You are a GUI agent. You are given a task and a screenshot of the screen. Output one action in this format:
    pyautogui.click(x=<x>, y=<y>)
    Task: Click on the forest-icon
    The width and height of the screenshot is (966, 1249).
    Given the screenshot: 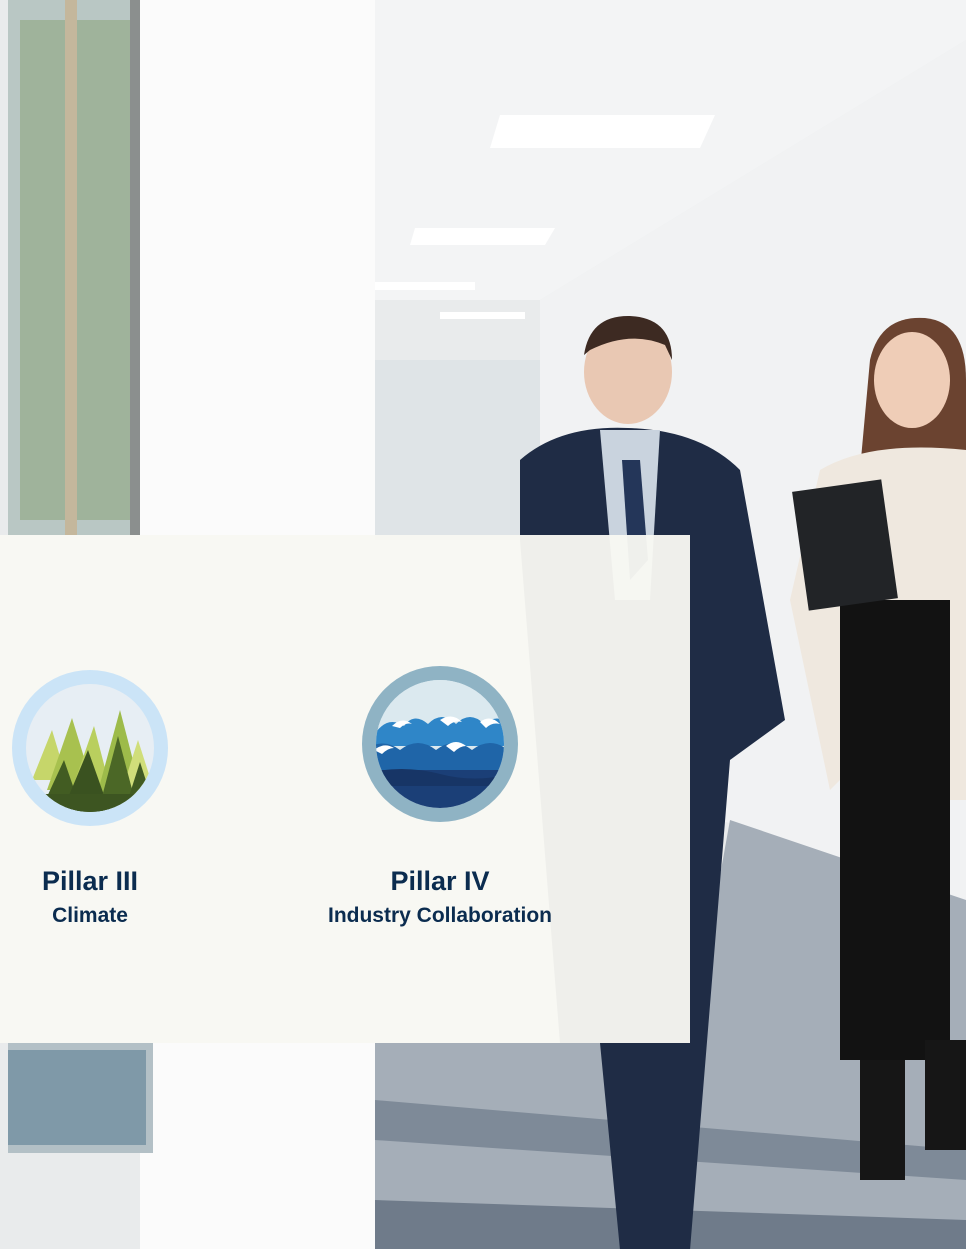 What is the action you would take?
    pyautogui.click(x=90, y=748)
    